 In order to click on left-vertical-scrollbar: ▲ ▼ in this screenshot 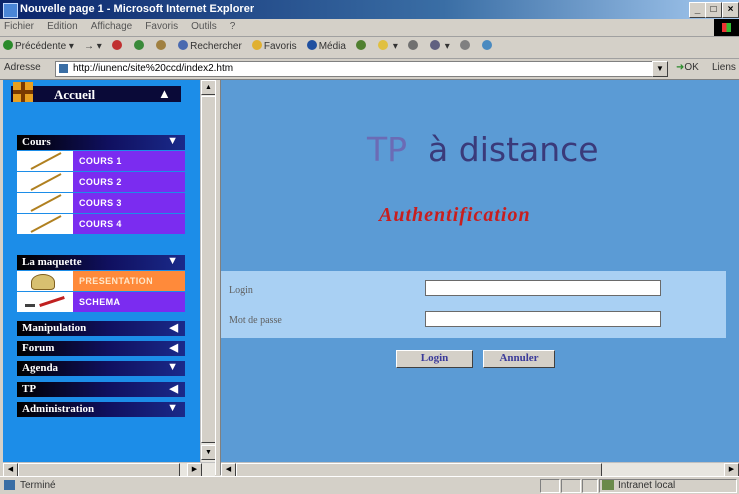, I will do `click(208, 271)`.